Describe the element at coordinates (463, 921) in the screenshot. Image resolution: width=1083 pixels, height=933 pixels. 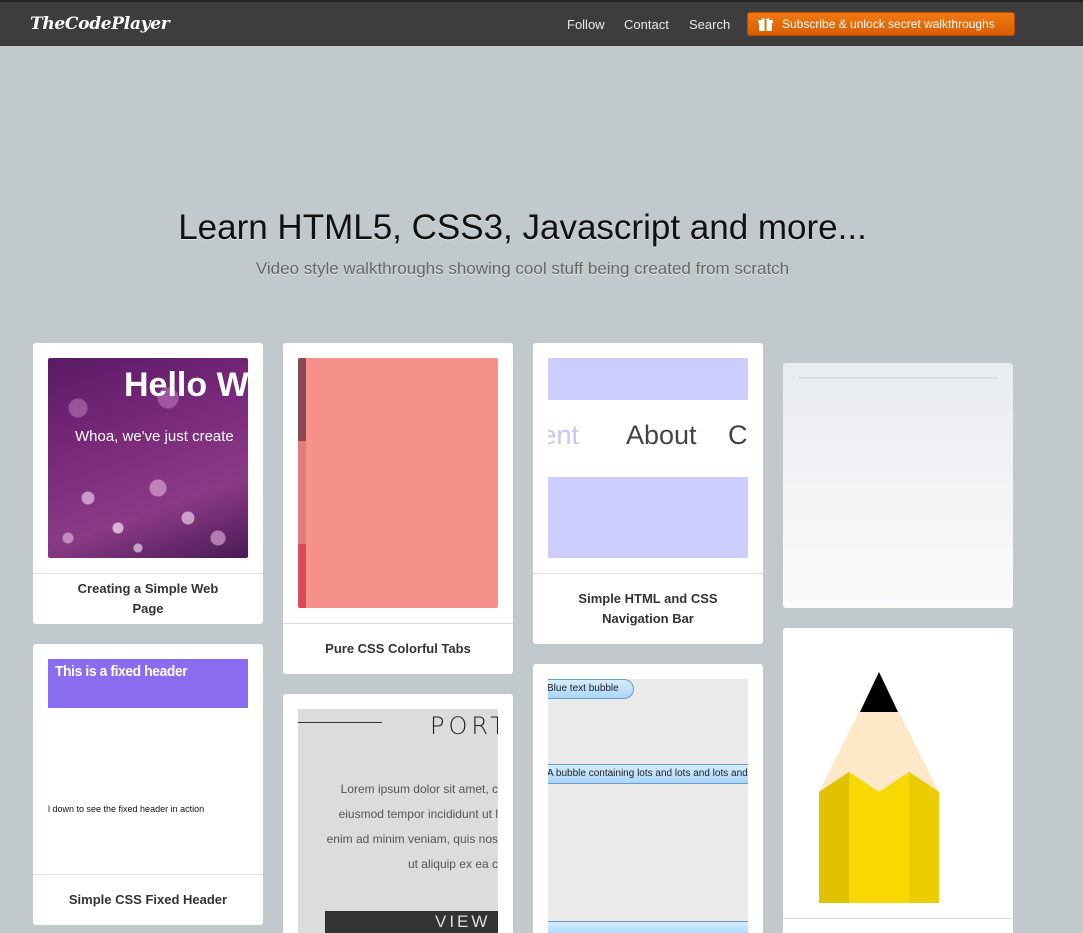
I see `thumb-view-label: VIEW` at that location.